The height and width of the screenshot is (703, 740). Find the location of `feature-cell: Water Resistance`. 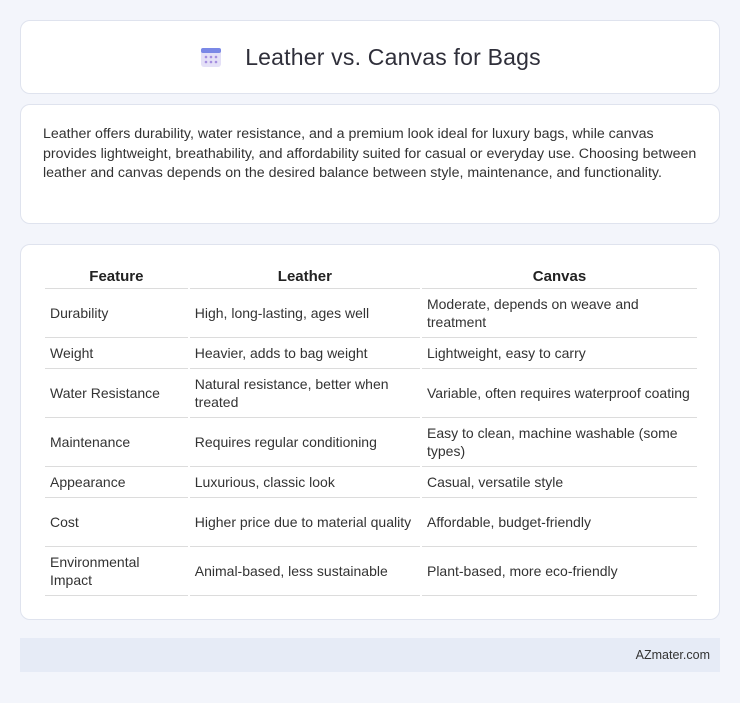

feature-cell: Water Resistance is located at coordinates (116, 393).